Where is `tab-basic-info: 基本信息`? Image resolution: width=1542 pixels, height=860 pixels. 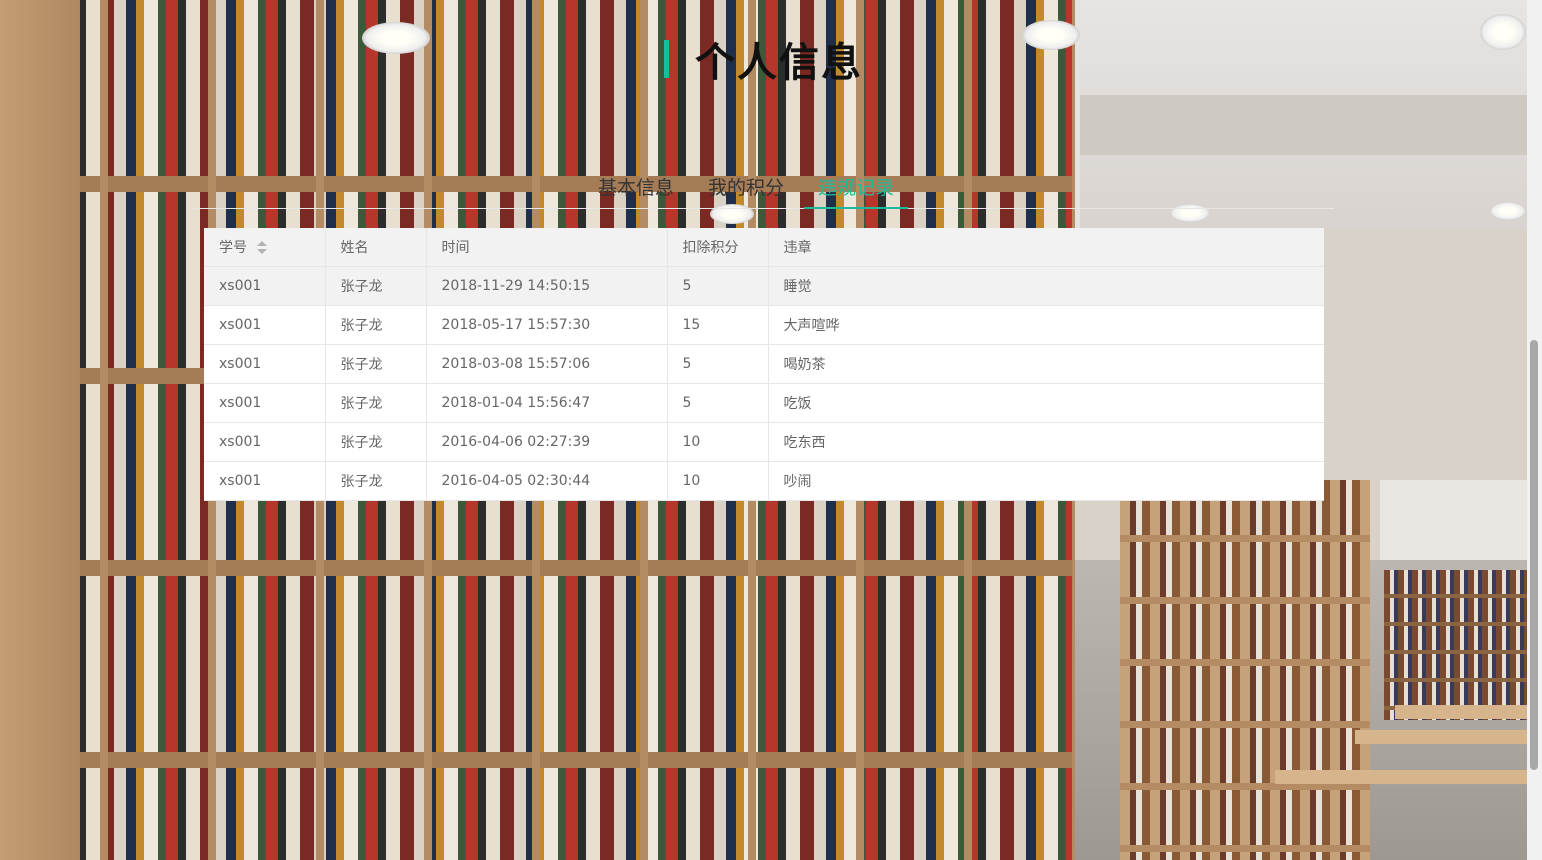 tab-basic-info: 基本信息 is located at coordinates (636, 190).